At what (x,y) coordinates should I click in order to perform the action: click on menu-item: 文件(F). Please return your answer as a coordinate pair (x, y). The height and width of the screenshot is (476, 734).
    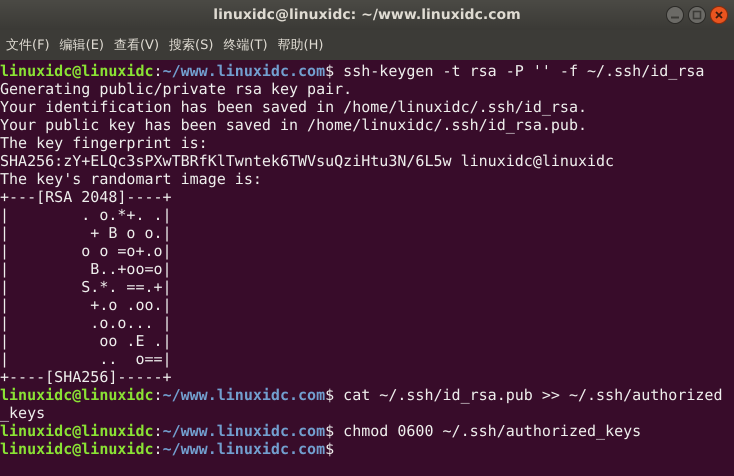
    Looking at the image, I should click on (28, 45).